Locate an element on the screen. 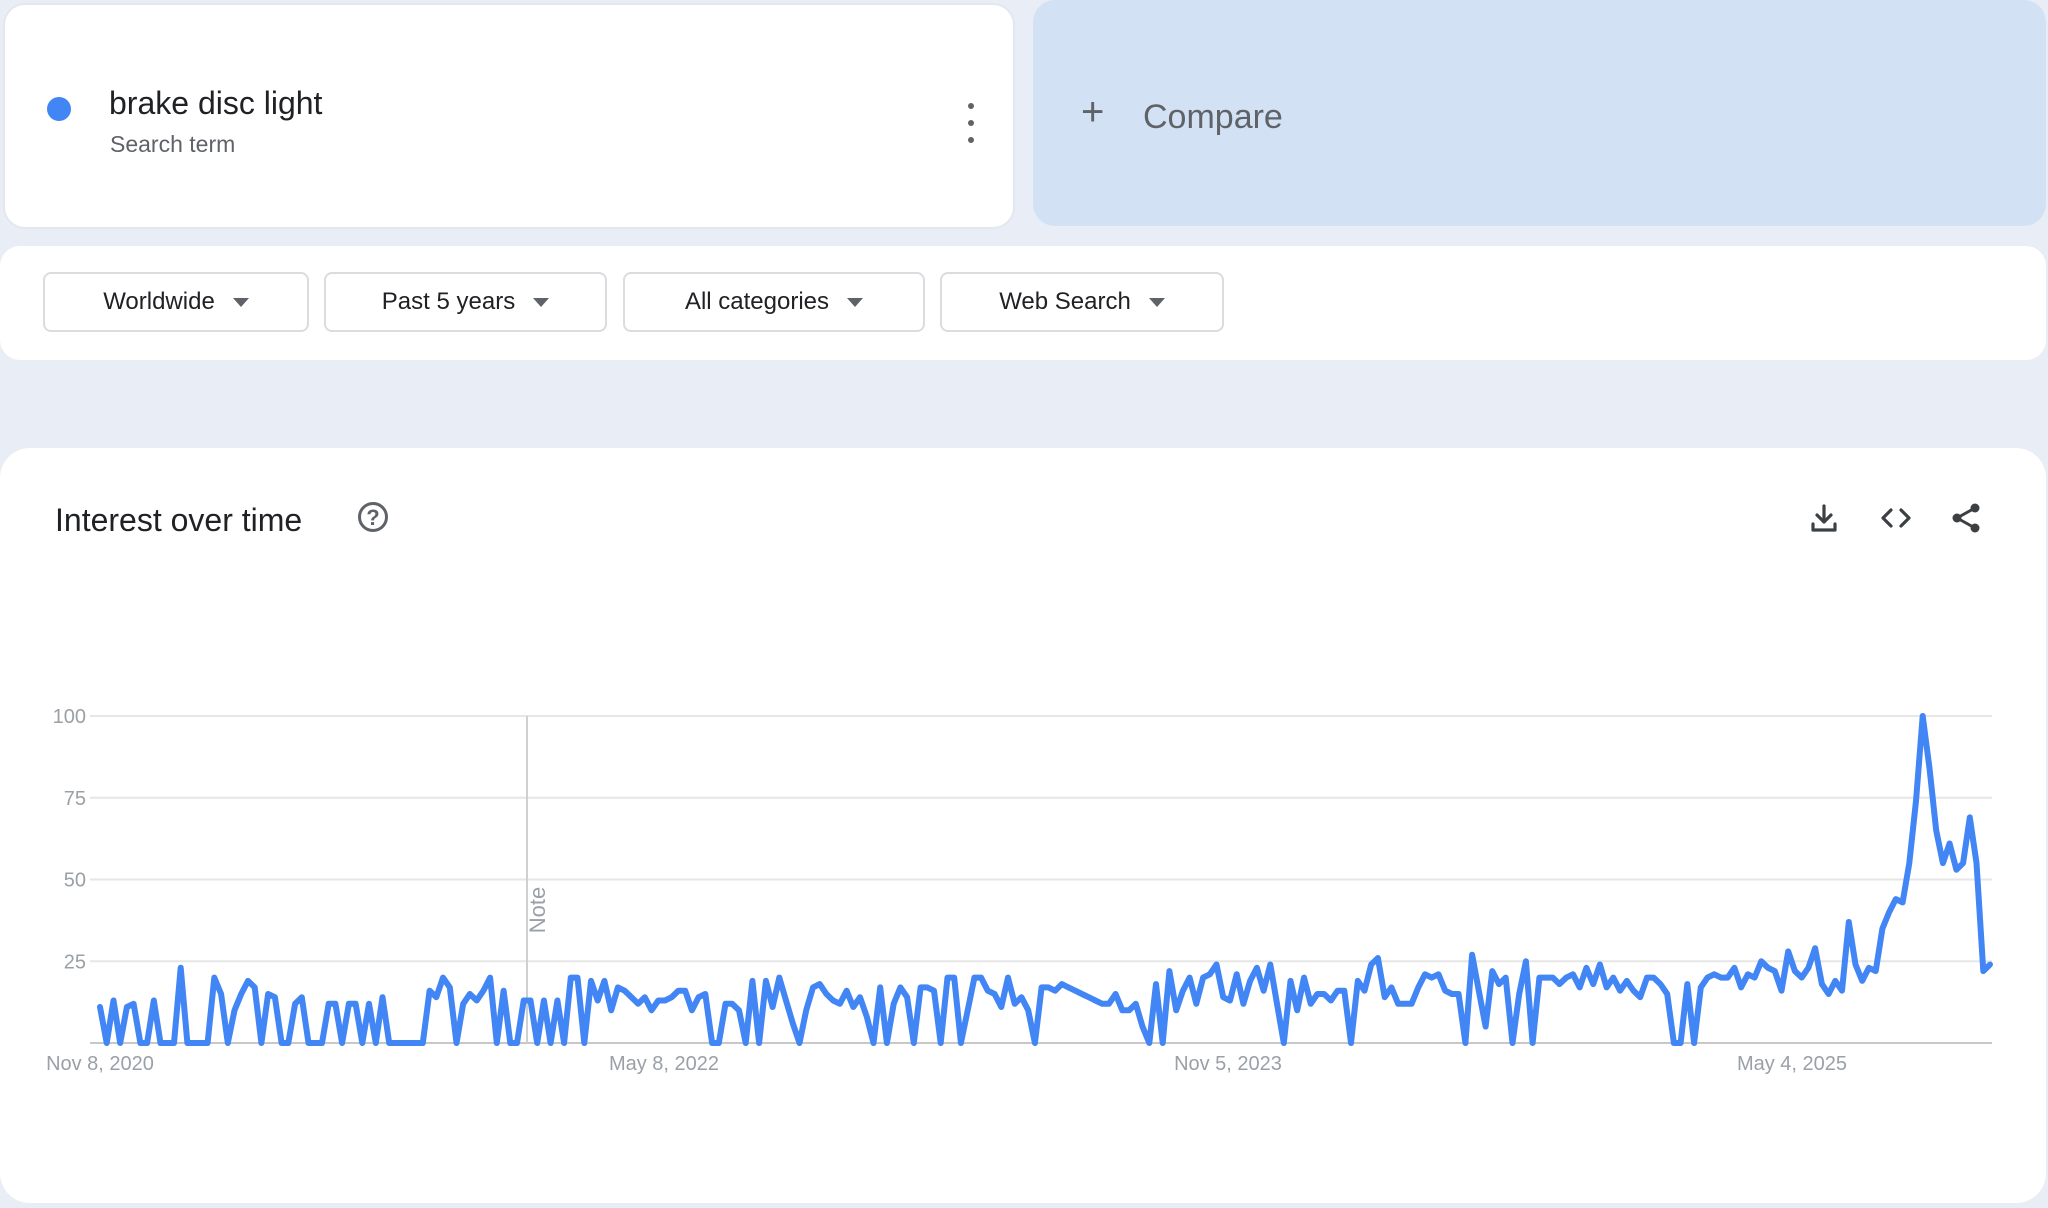  term-color-dot is located at coordinates (59, 109).